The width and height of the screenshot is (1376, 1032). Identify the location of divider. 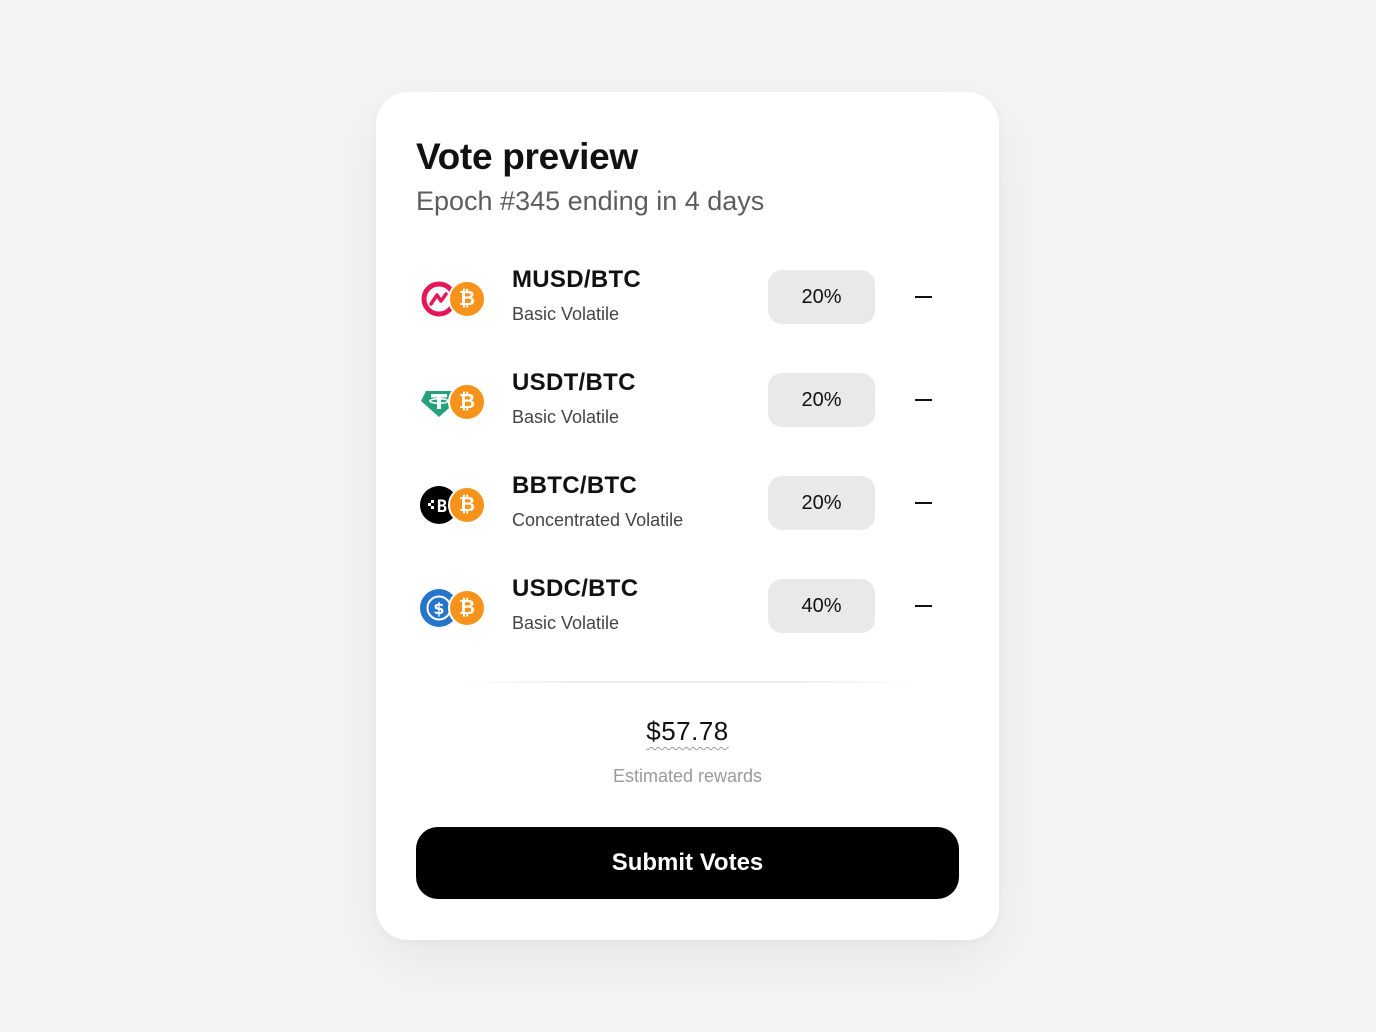
(687, 682).